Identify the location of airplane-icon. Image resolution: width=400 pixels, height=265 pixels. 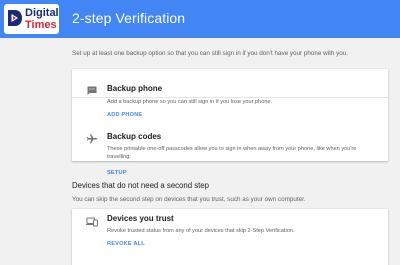
(92, 139).